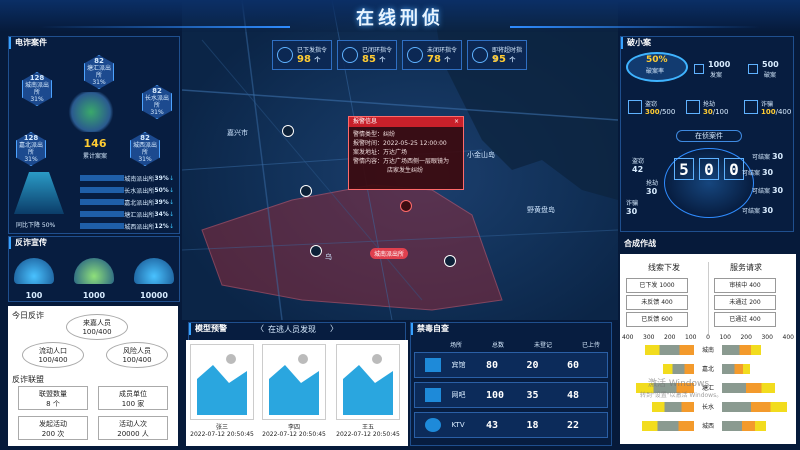 This screenshot has height=450, width=800. Describe the element at coordinates (53, 398) in the screenshot. I see `alliance-count: 联盟数量 8 个` at that location.